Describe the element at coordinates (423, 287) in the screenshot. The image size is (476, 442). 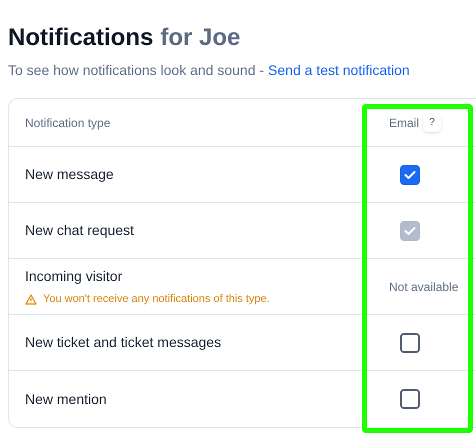
I see `status-text: Not available` at that location.